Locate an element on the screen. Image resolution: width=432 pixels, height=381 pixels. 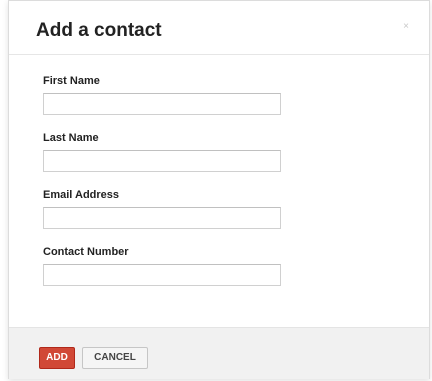
last-name-input is located at coordinates (162, 161).